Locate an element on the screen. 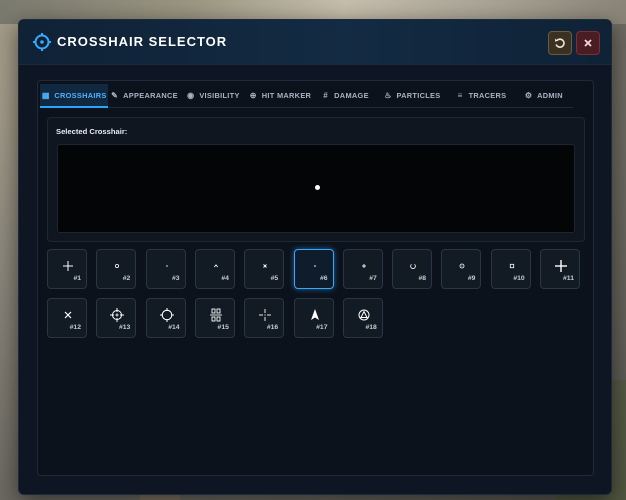 This screenshot has width=626, height=500. crosshair-number: #18 is located at coordinates (371, 327).